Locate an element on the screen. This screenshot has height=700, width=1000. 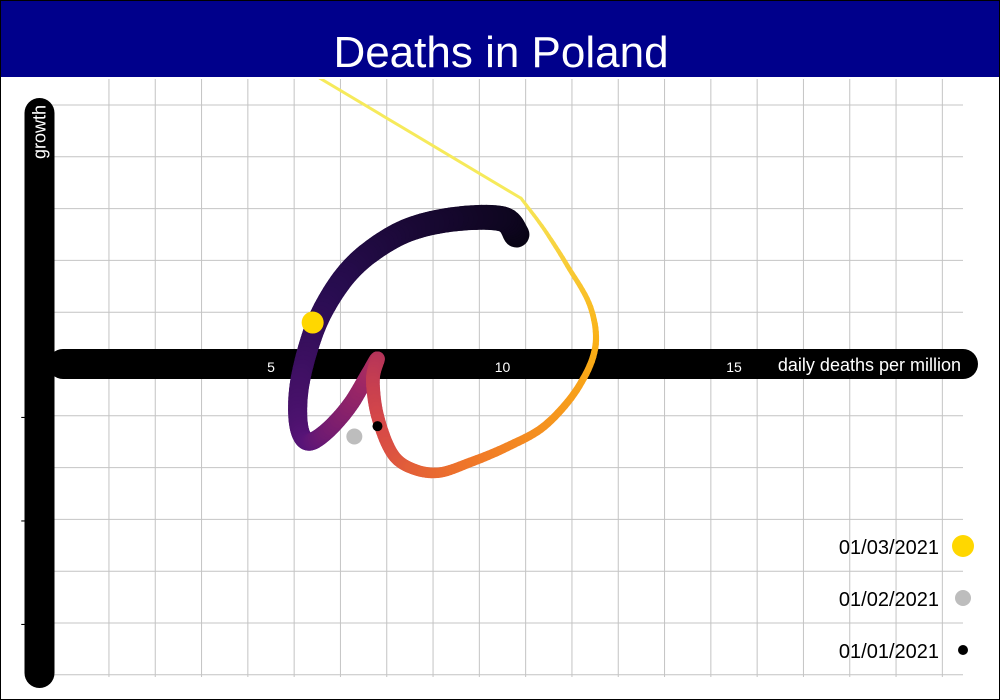
legend: 01/03/2021 01/02/2021 01/01/2021 is located at coordinates (906, 599).